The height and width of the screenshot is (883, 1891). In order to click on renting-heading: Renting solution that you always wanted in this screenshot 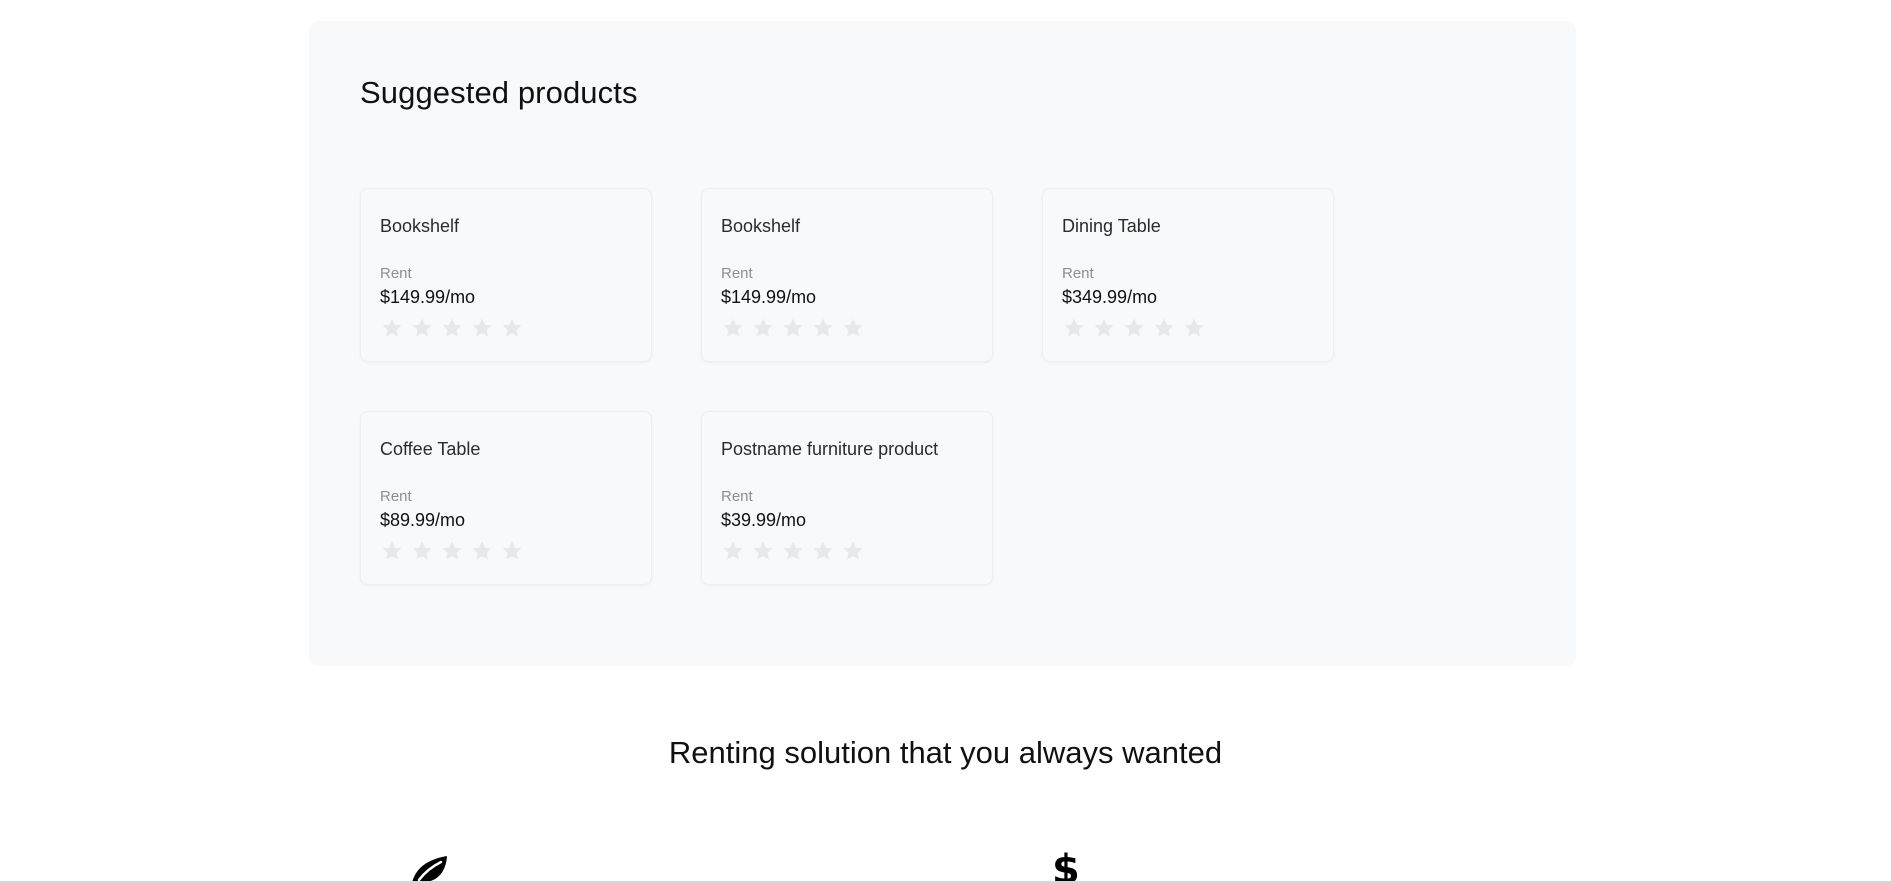, I will do `click(945, 752)`.